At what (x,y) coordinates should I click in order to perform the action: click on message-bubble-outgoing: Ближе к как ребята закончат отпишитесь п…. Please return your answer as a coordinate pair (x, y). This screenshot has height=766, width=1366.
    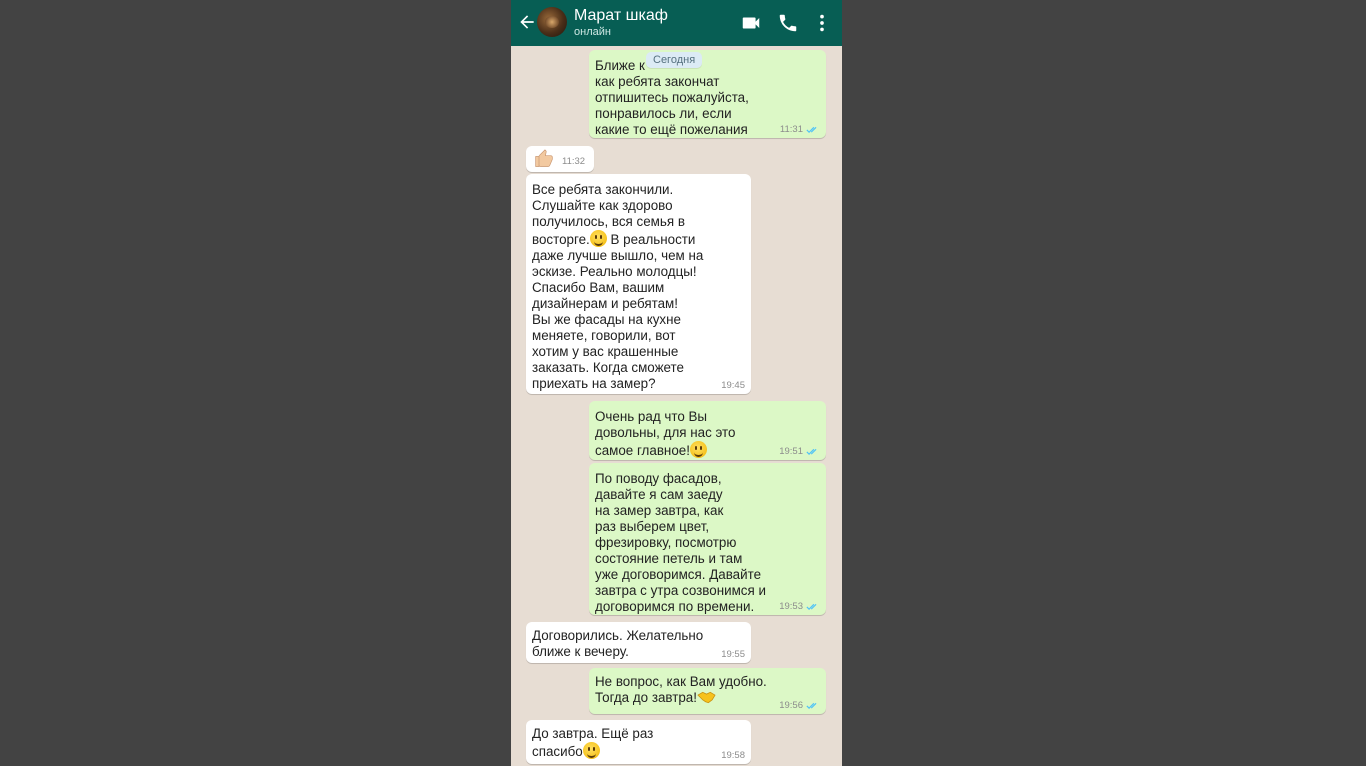
    Looking at the image, I should click on (707, 94).